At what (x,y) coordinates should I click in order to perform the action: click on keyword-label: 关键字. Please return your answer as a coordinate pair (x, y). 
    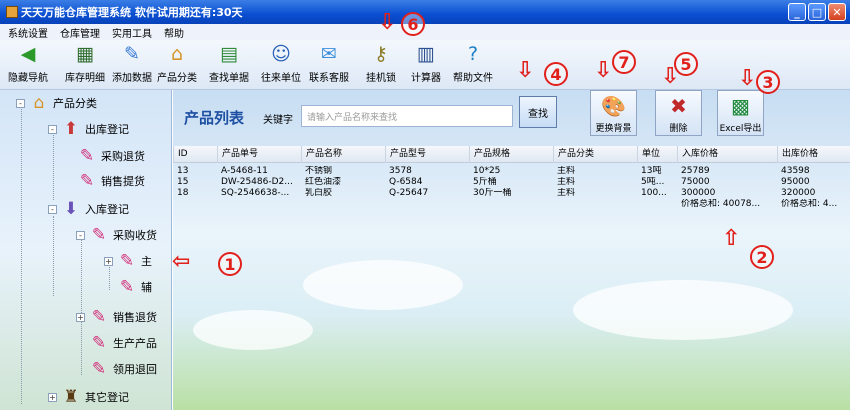
    Looking at the image, I should click on (278, 120).